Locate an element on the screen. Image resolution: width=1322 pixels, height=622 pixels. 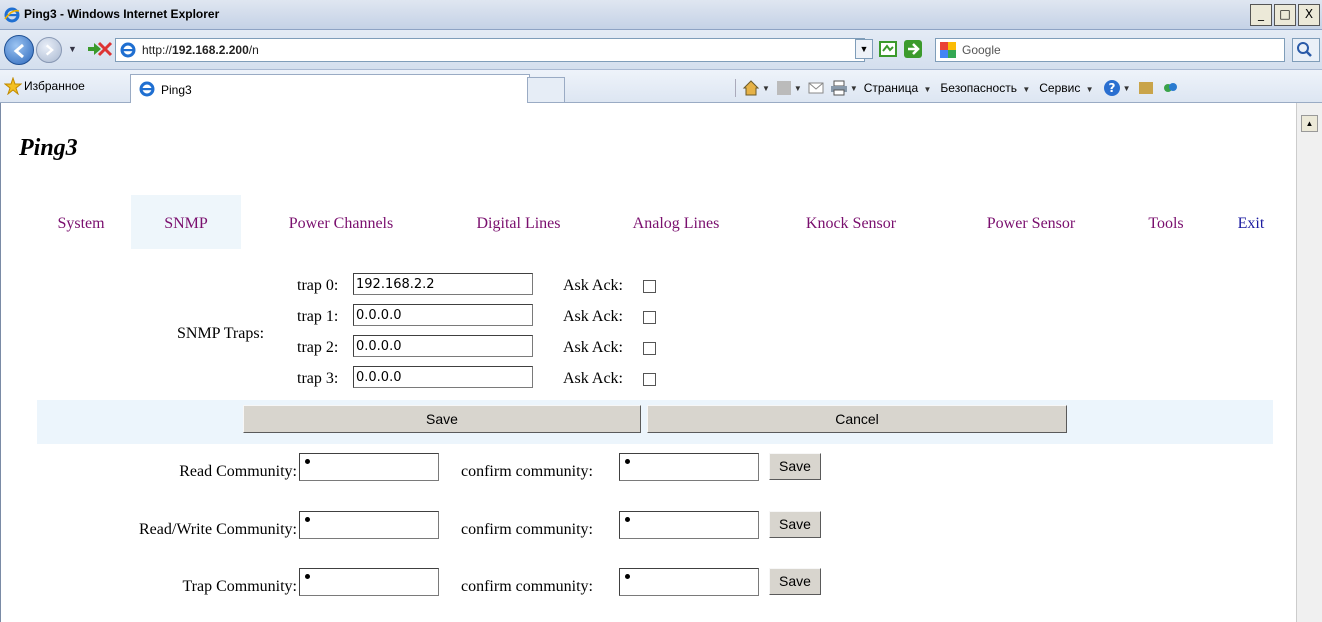
back-arrow-icon is located at coordinates (18, 51).